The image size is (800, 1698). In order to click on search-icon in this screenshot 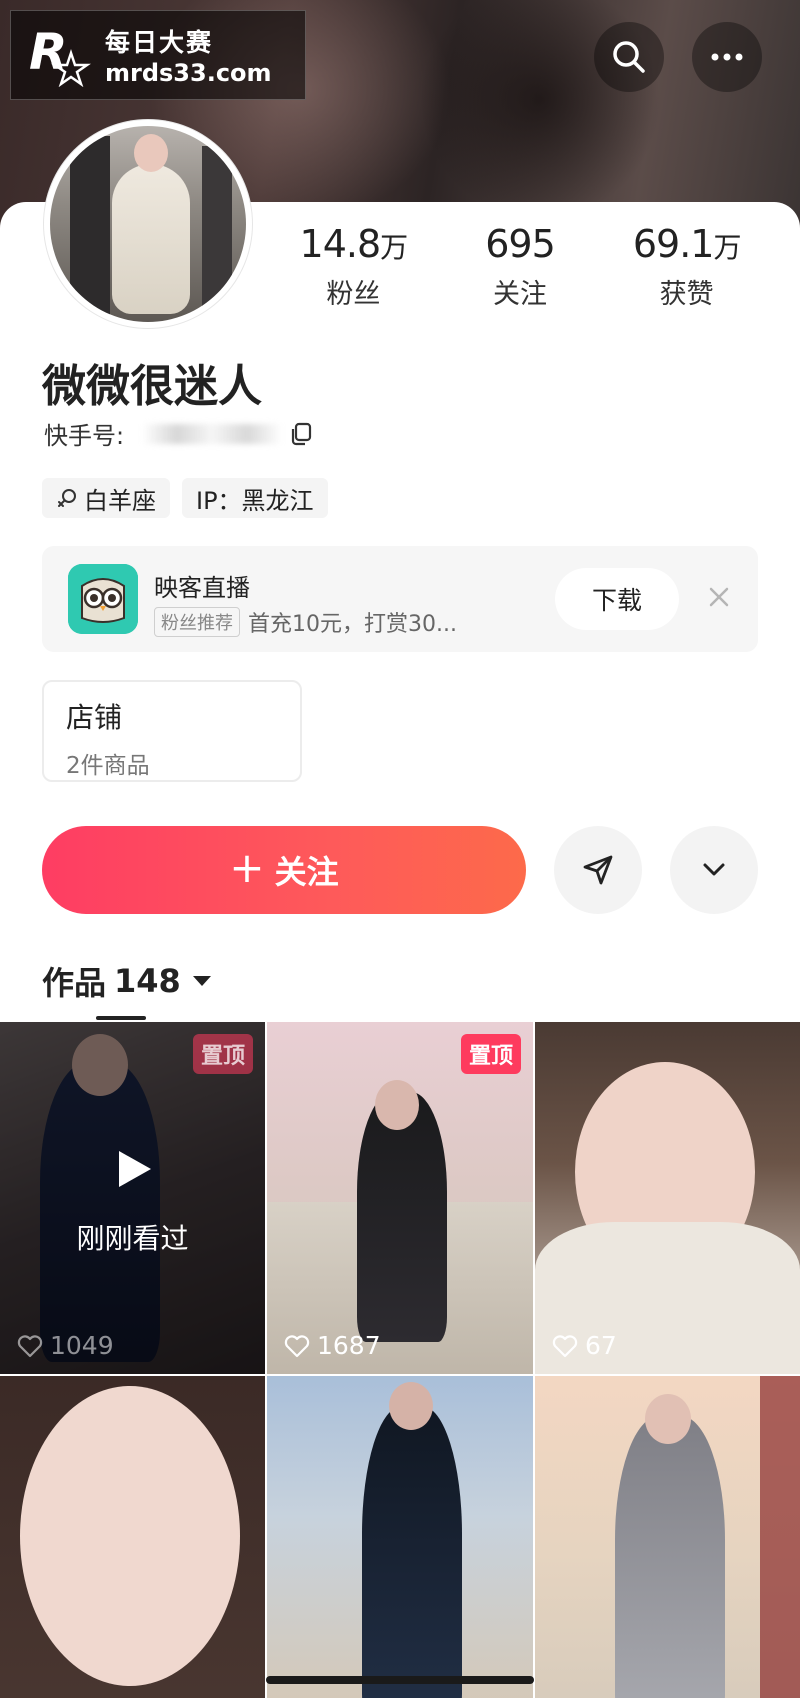, I will do `click(629, 57)`.